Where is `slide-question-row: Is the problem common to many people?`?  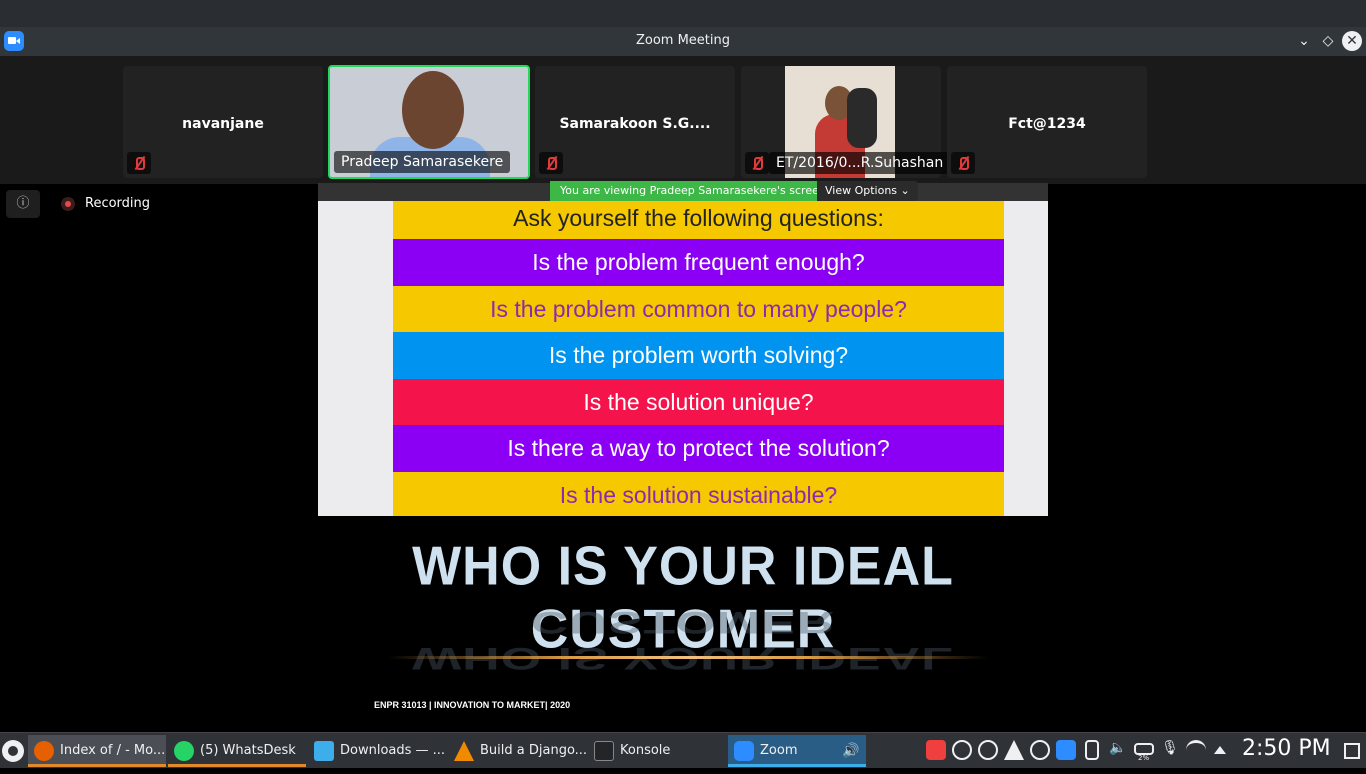
slide-question-row: Is the problem common to many people? is located at coordinates (698, 309).